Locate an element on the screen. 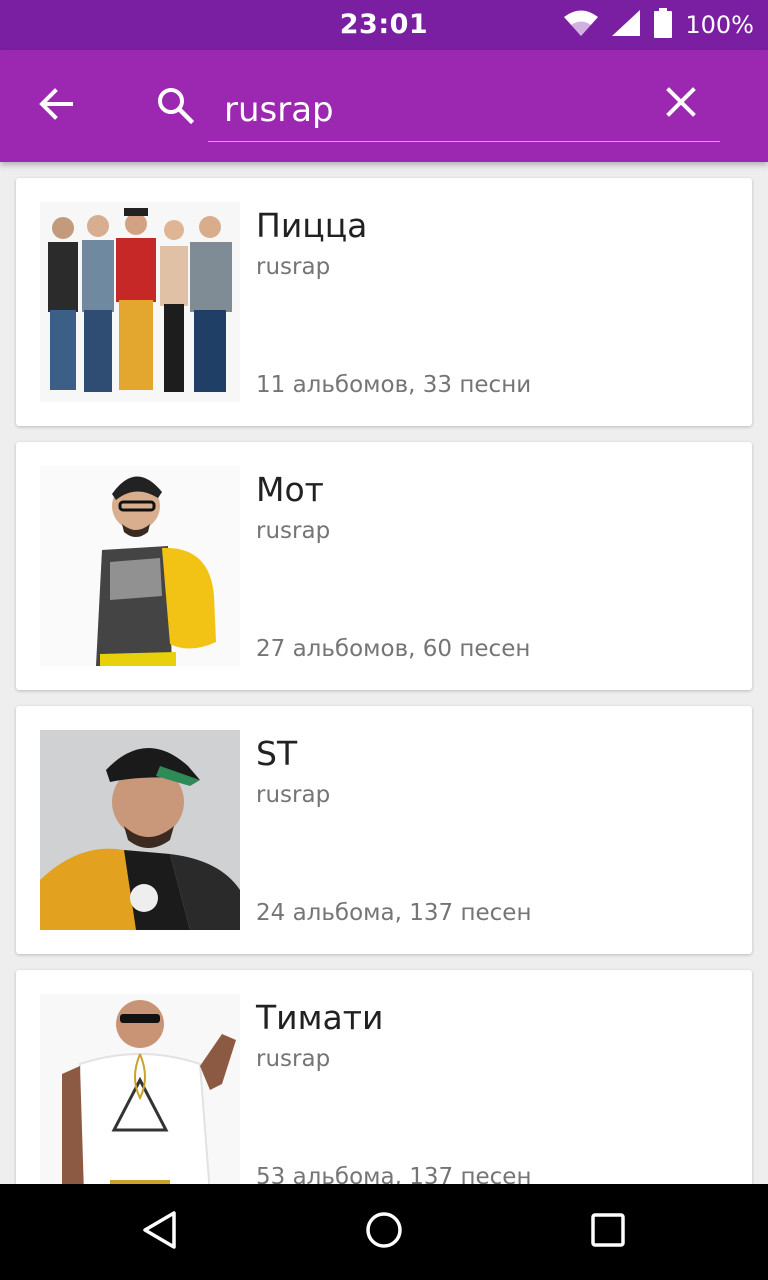 The height and width of the screenshot is (1280, 768). status-bar: 23:01 100% is located at coordinates (384, 25).